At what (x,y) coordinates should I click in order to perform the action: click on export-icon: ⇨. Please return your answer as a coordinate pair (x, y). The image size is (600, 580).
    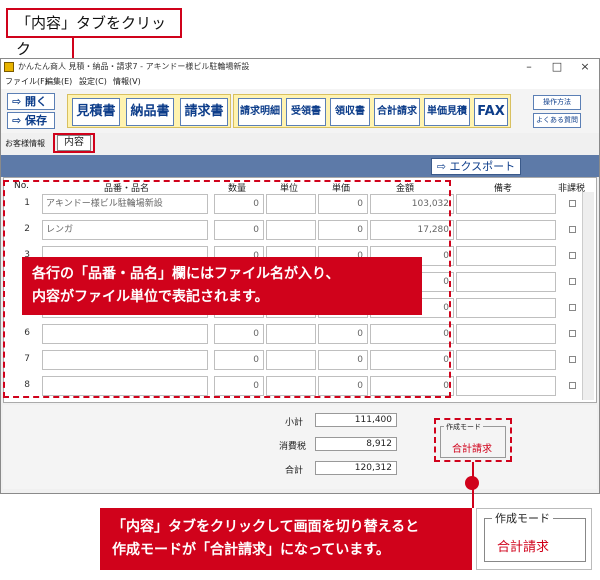
    Looking at the image, I should click on (443, 166).